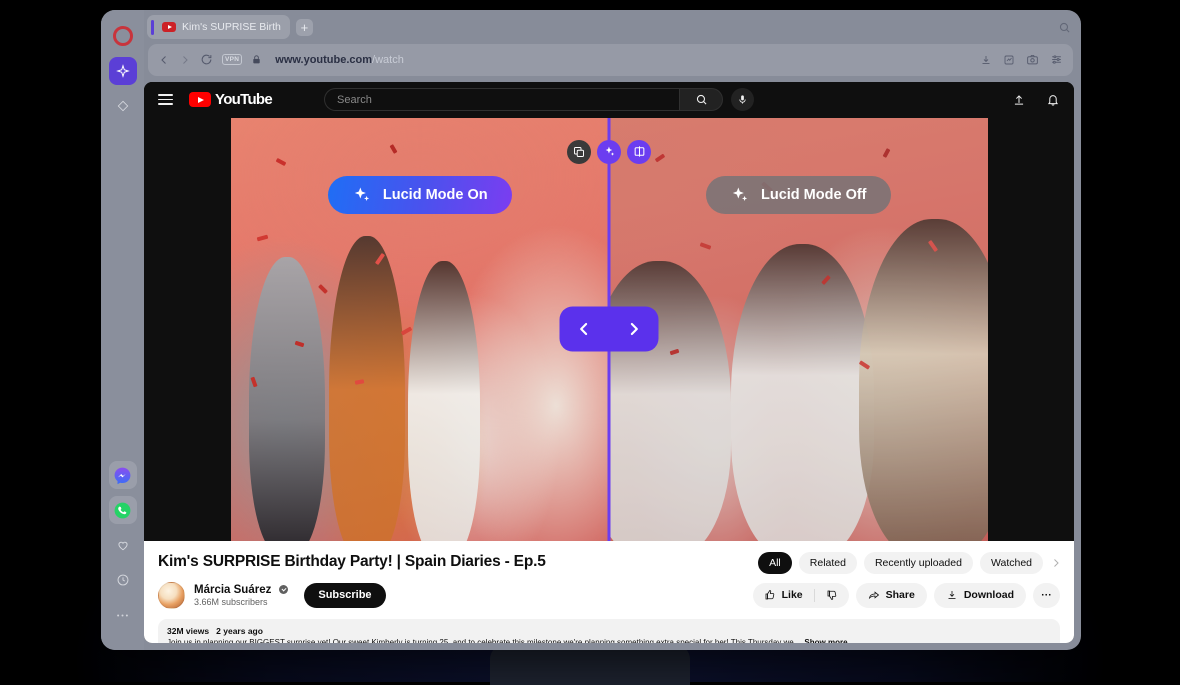 This screenshot has width=1180, height=685. What do you see at coordinates (231, 27) in the screenshot?
I see `tab-title: Kim's SUPRISE Birth` at bounding box center [231, 27].